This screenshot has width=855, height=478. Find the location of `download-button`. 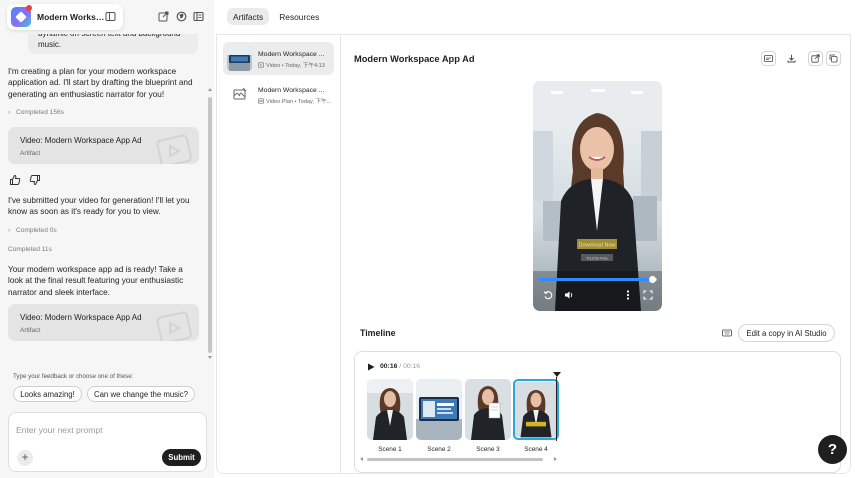

download-button is located at coordinates (791, 58).